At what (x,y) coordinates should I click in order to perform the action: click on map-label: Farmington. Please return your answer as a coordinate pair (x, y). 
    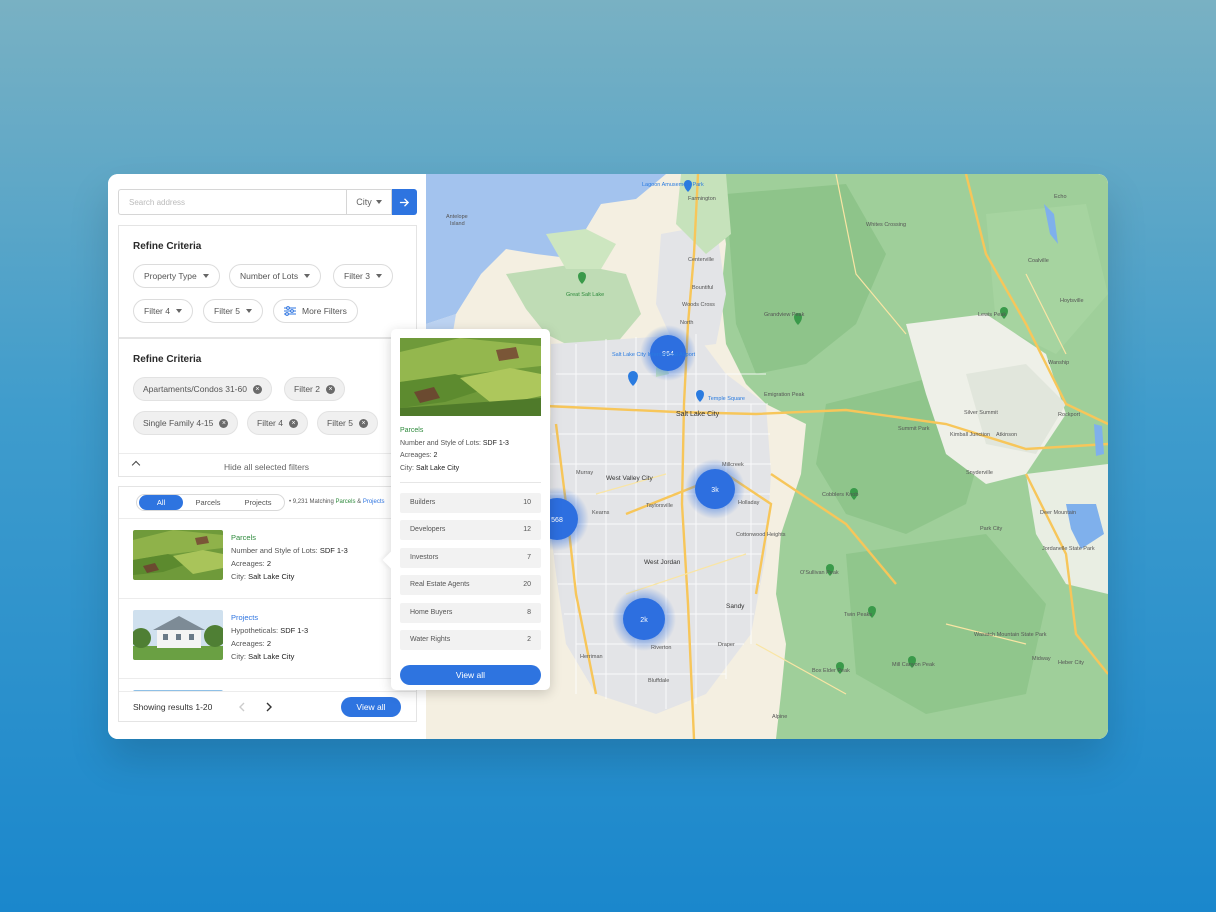
    Looking at the image, I should click on (702, 199).